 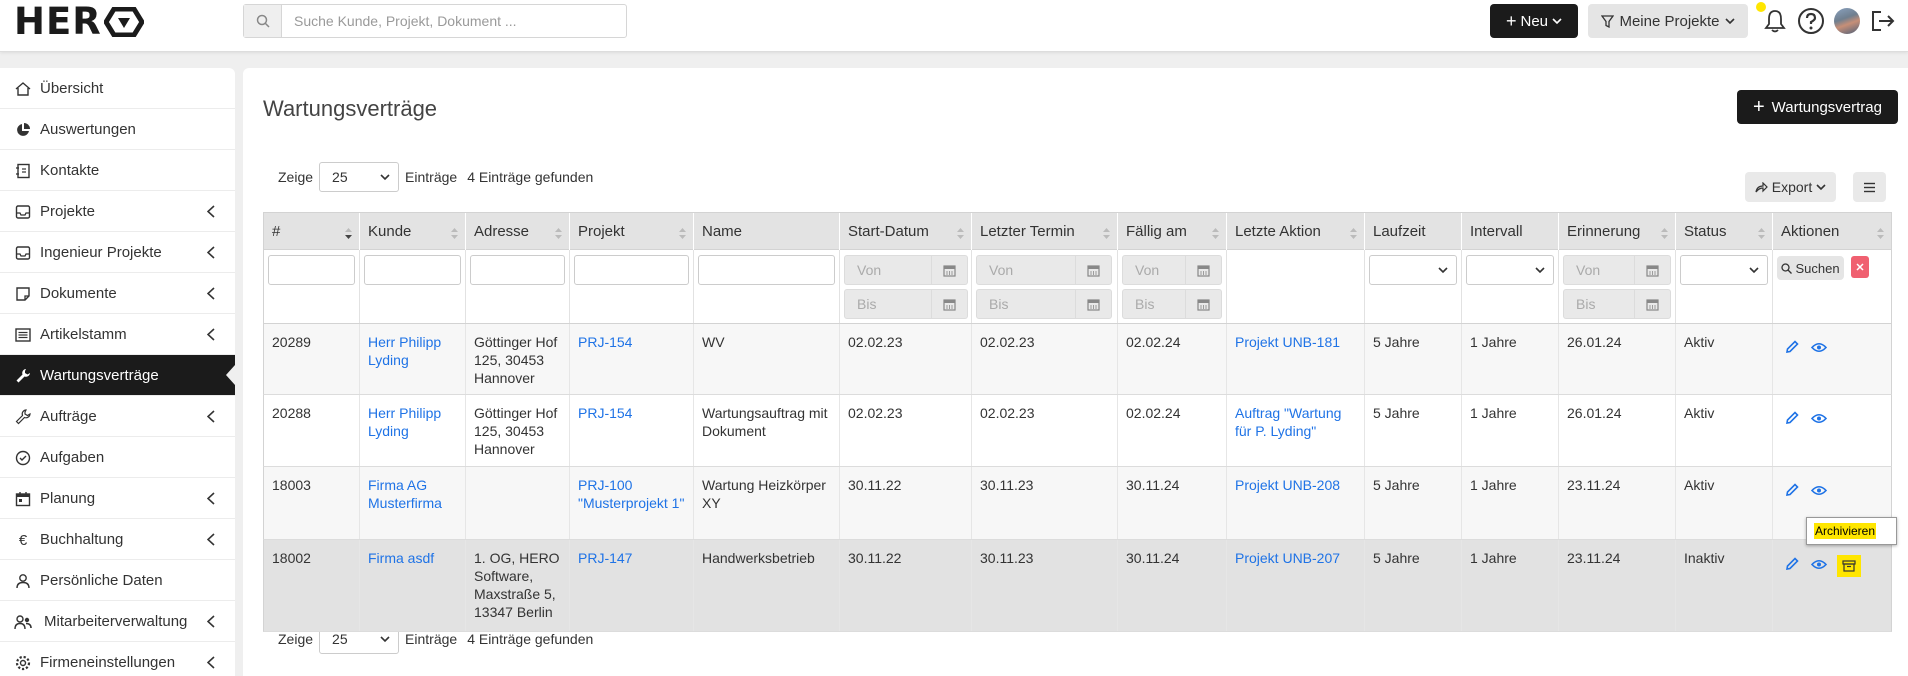 What do you see at coordinates (68, 416) in the screenshot?
I see `sidebar-item-label: Aufträge` at bounding box center [68, 416].